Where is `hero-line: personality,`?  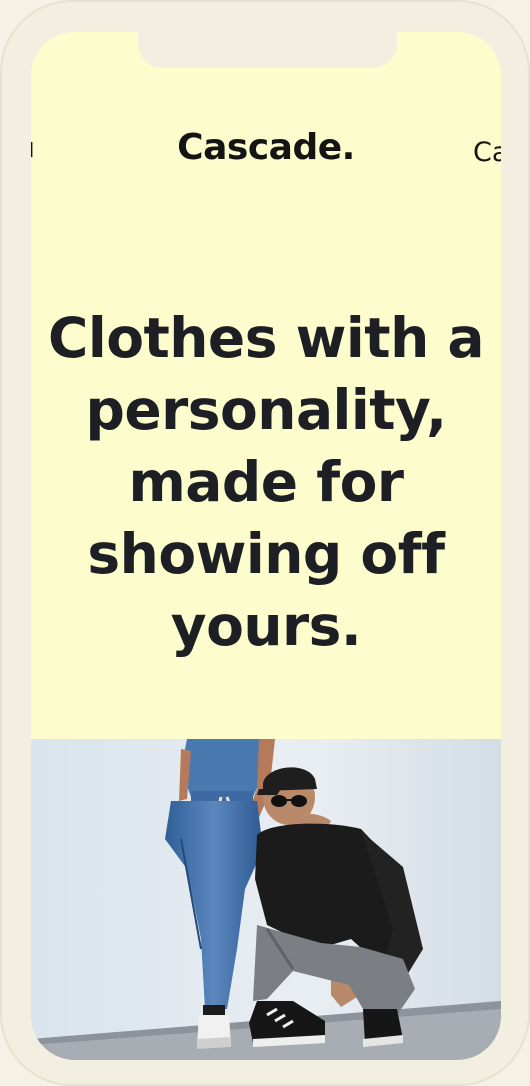 hero-line: personality, is located at coordinates (266, 410).